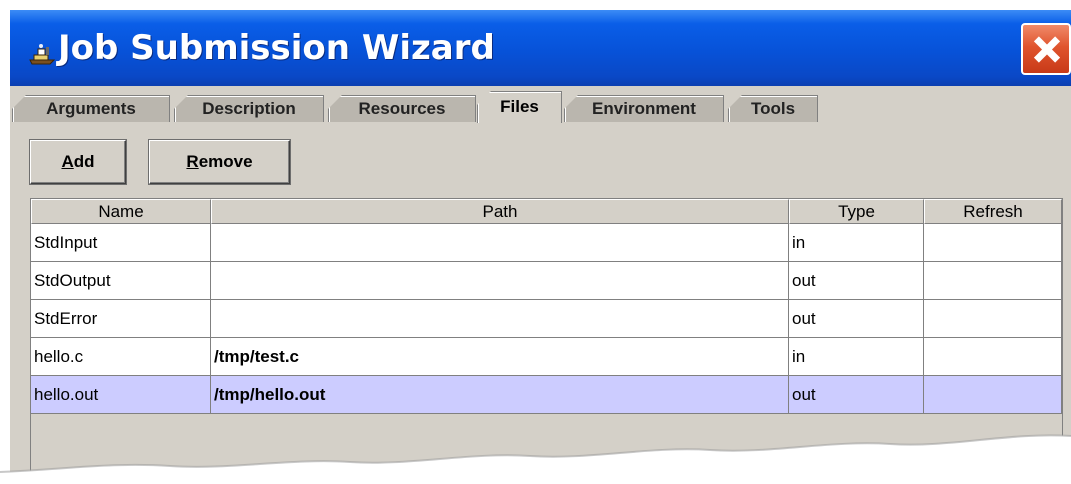  What do you see at coordinates (249, 108) in the screenshot?
I see `tab-description: Description` at bounding box center [249, 108].